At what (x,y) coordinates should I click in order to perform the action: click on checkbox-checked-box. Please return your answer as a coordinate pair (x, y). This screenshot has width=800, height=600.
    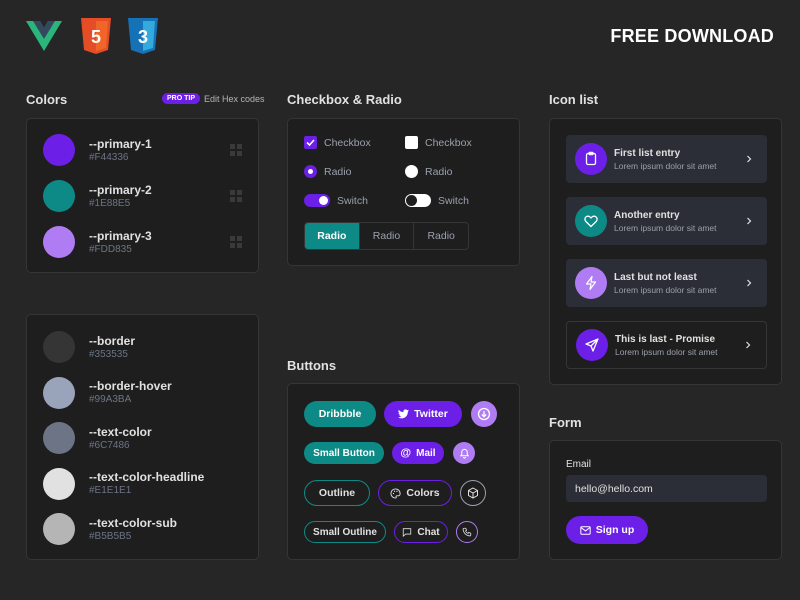
    Looking at the image, I should click on (310, 142).